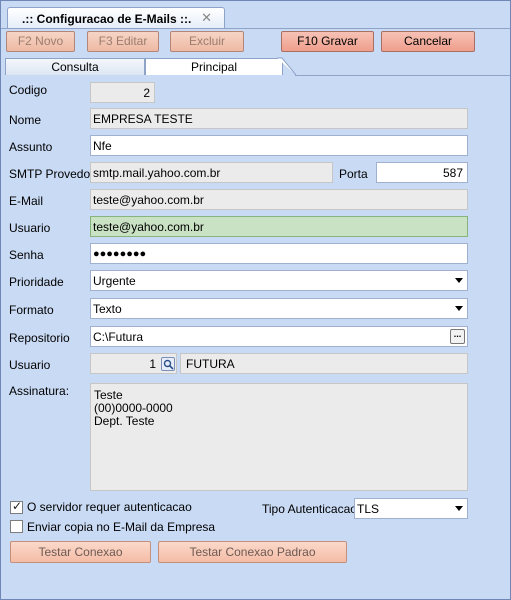 The image size is (511, 600). What do you see at coordinates (279, 199) in the screenshot?
I see `email-field: teste@yahoo.com.br` at bounding box center [279, 199].